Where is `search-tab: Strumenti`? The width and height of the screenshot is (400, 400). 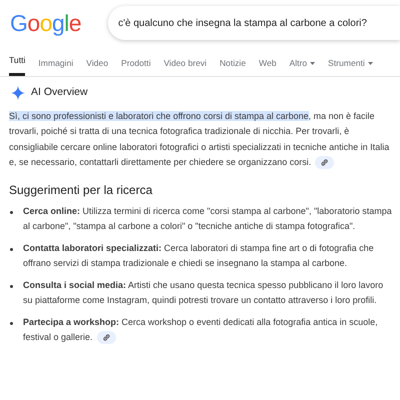
search-tab: Strumenti is located at coordinates (350, 66).